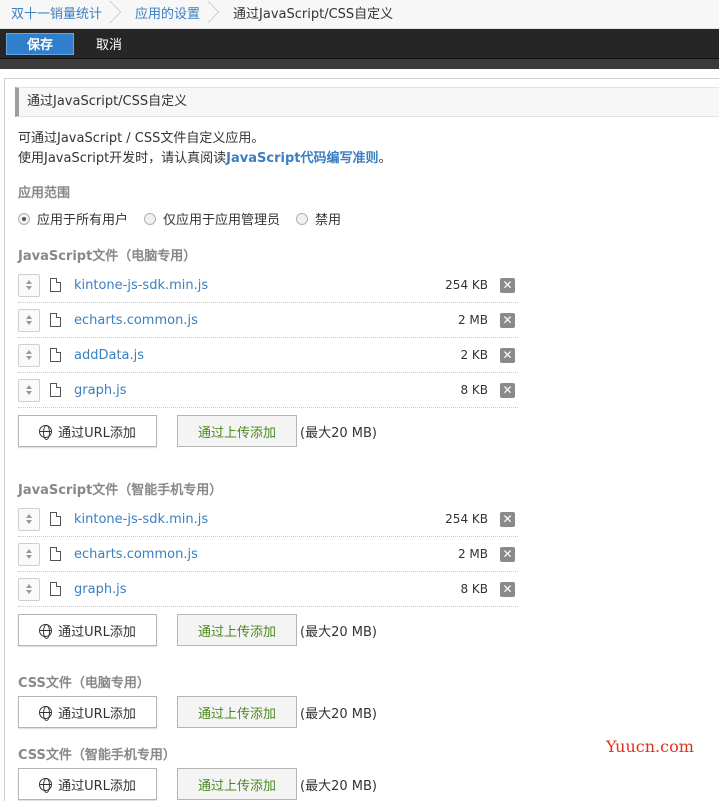 The width and height of the screenshot is (719, 801). I want to click on breadcrumb-app-settings: 应用的设置, so click(173, 14).